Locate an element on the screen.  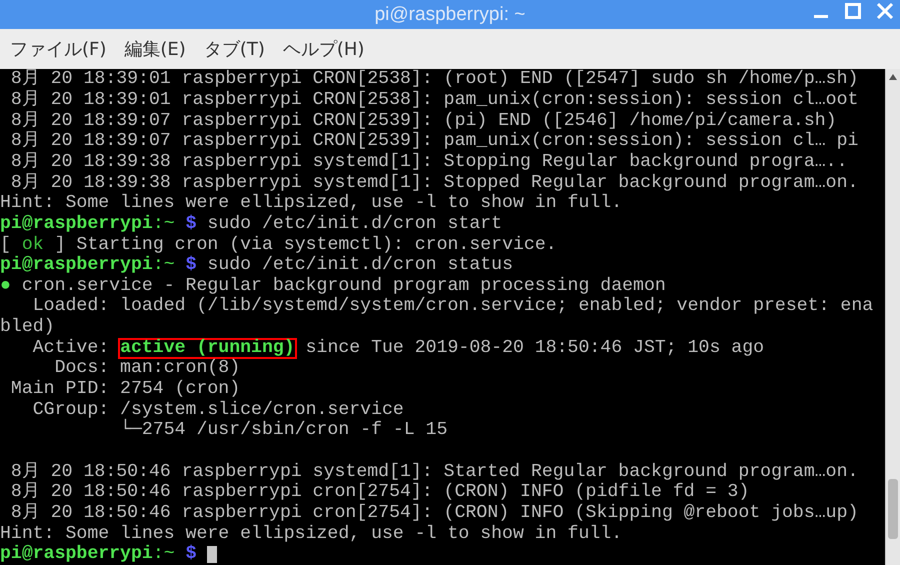
menu-item: ヘルプ(H) is located at coordinates (323, 49).